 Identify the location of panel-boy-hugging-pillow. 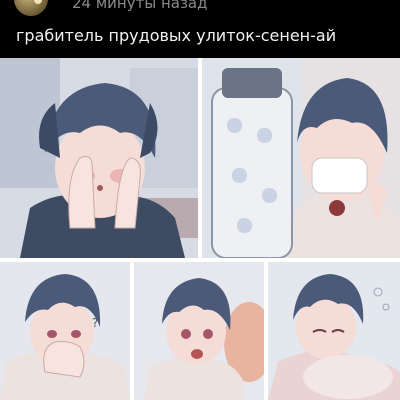
(334, 331).